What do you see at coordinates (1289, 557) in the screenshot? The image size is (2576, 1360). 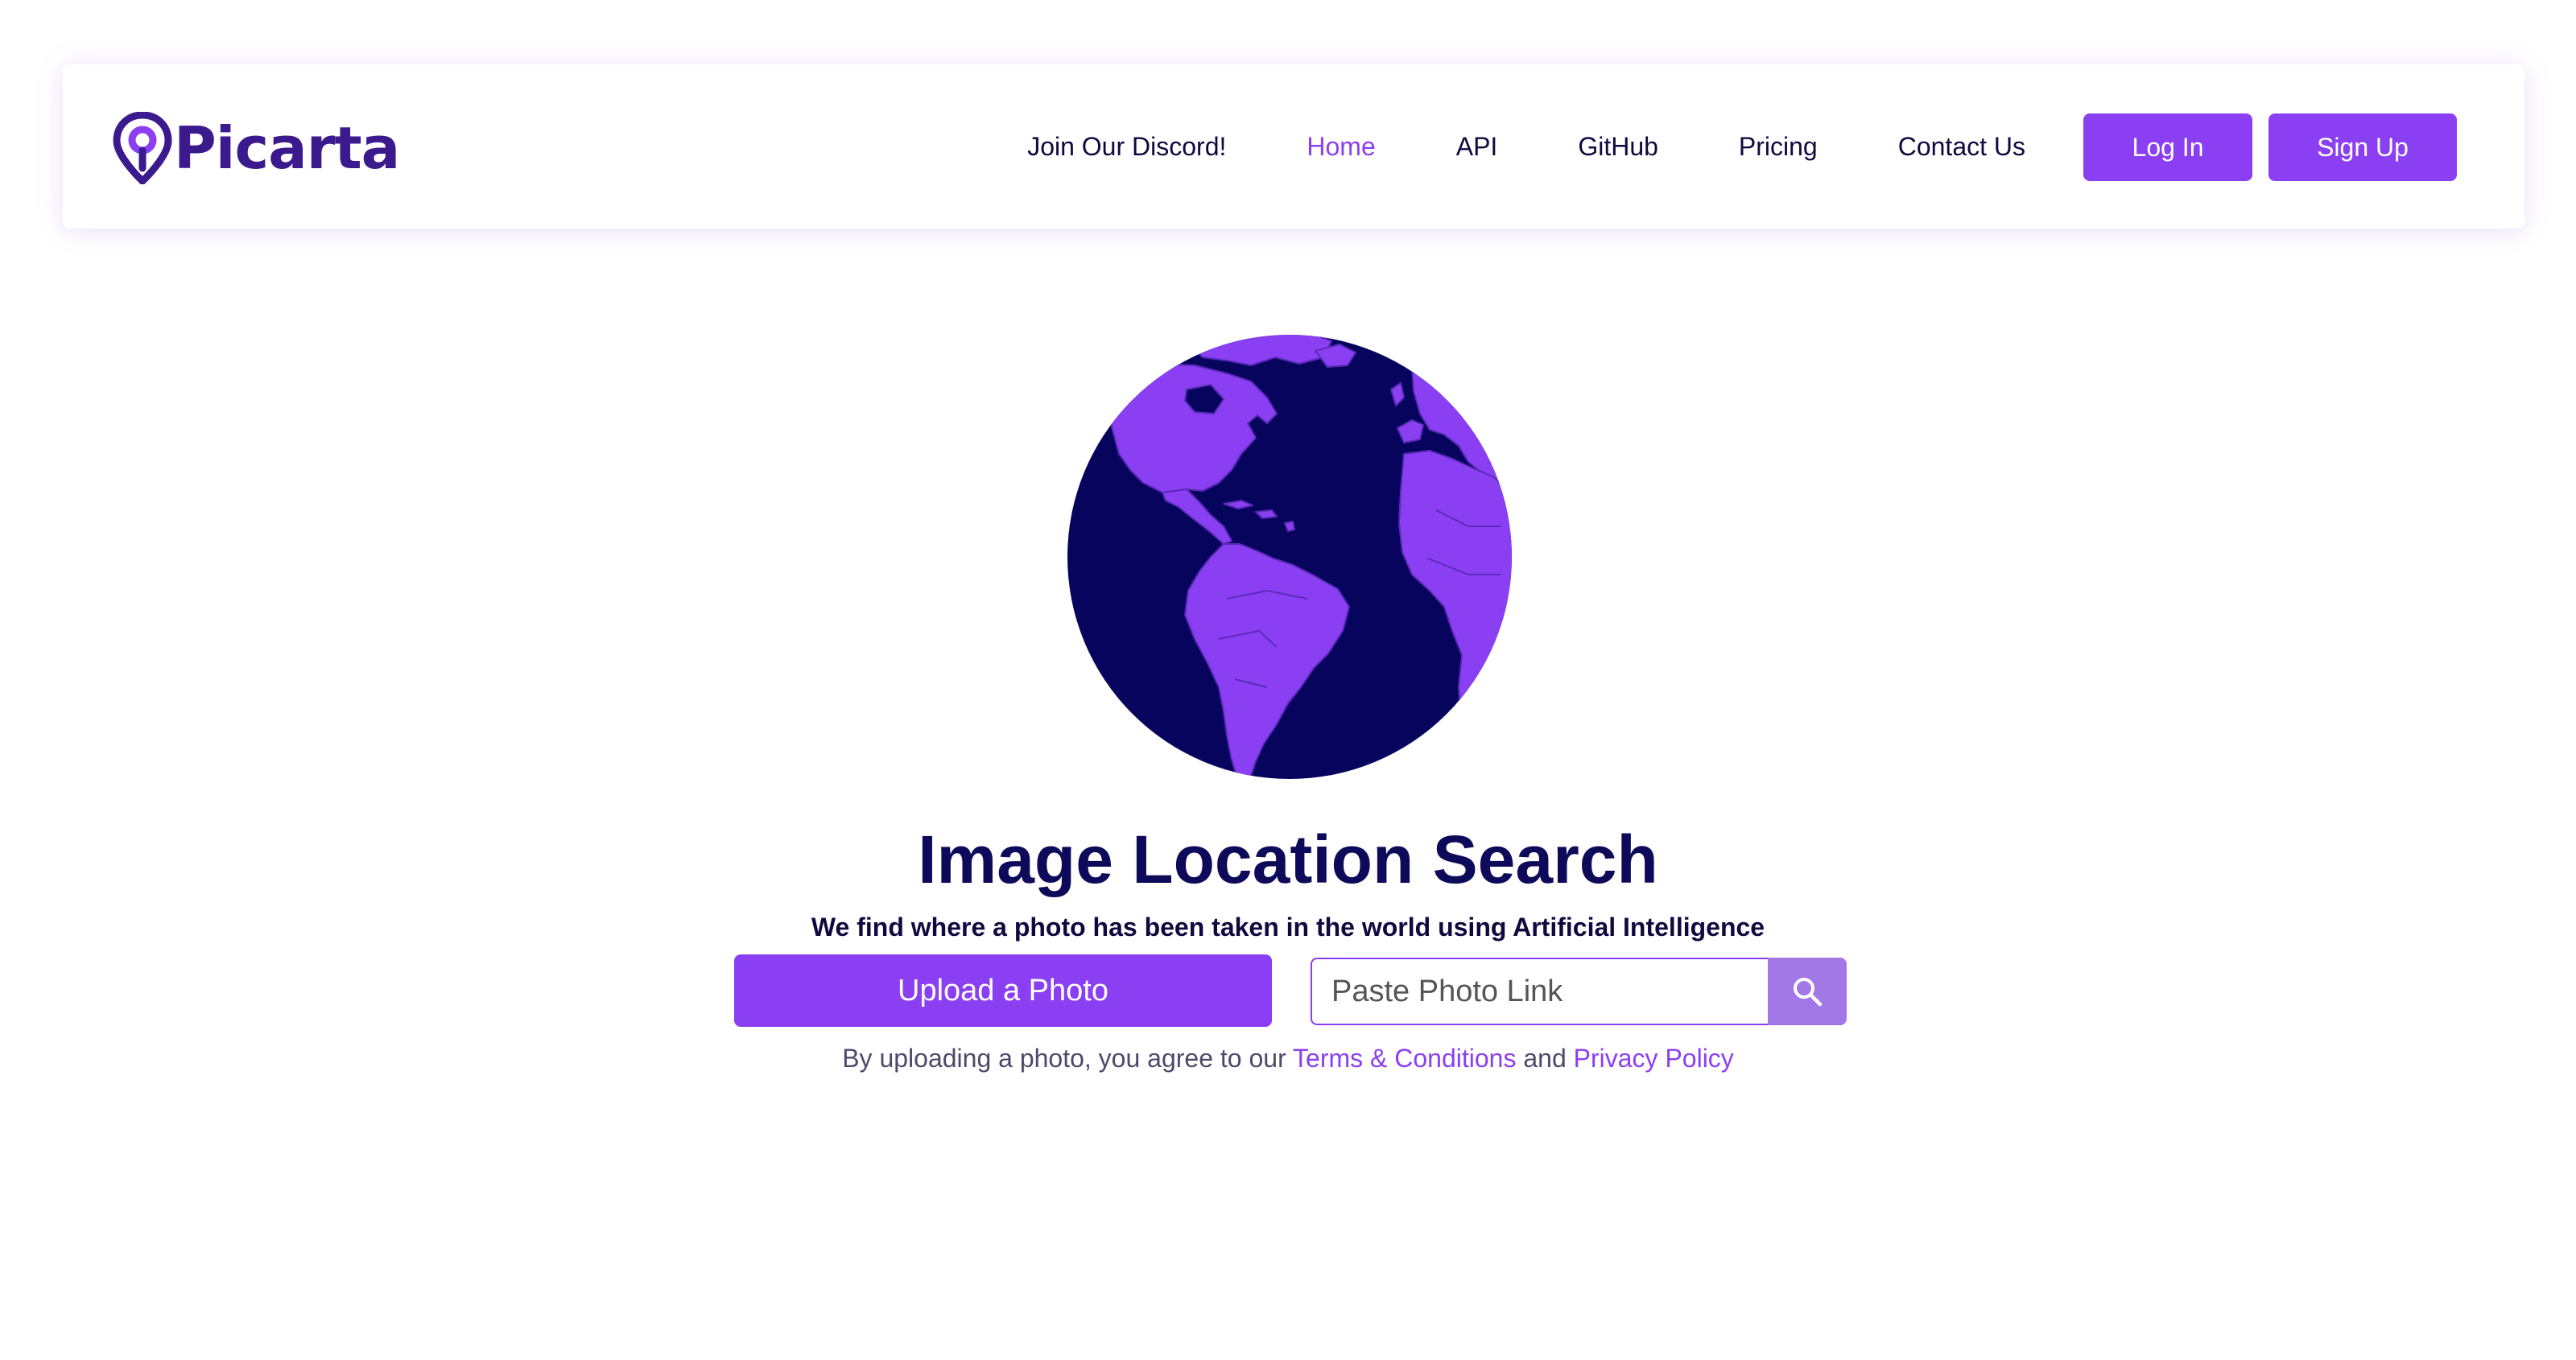 I see `globe-icon` at bounding box center [1289, 557].